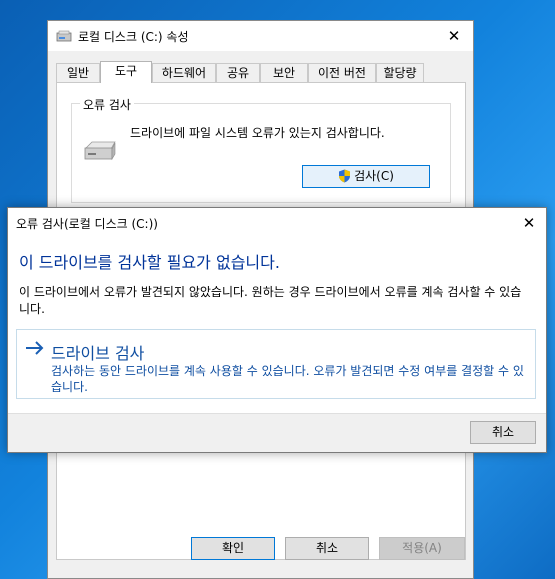 The height and width of the screenshot is (579, 555). What do you see at coordinates (422, 548) in the screenshot?
I see `apply-button: 적용(A)` at bounding box center [422, 548].